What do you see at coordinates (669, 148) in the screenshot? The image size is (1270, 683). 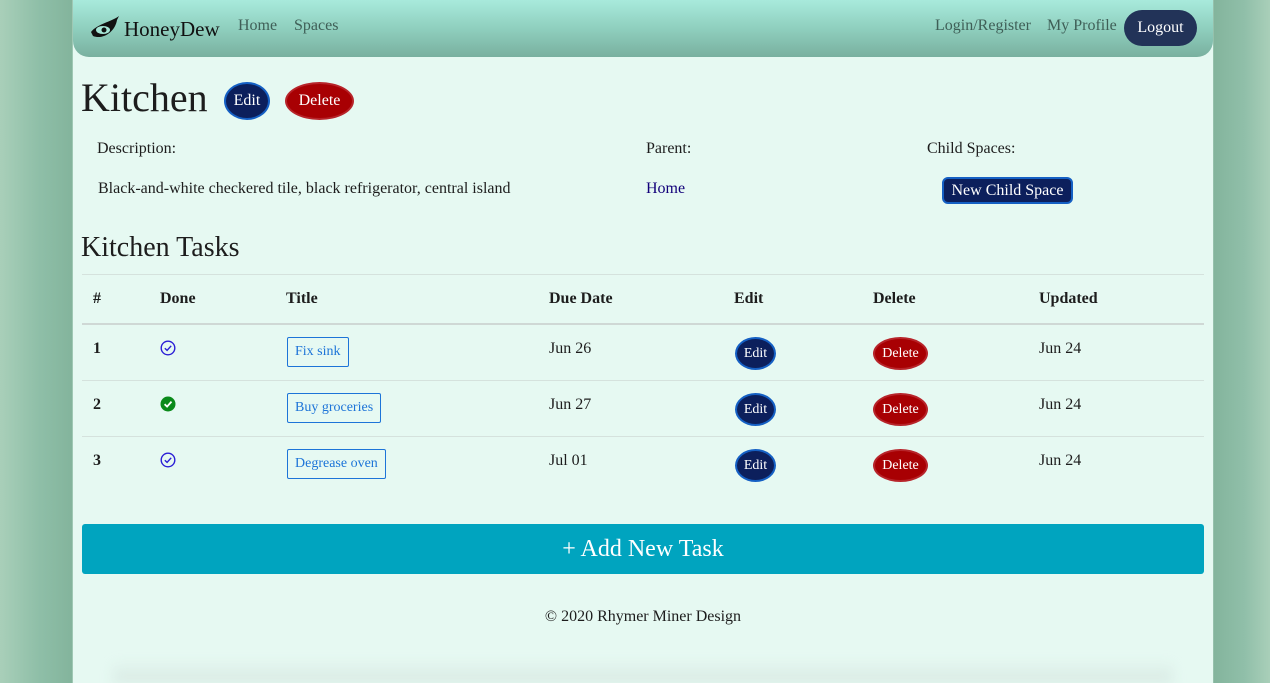 I see `parent-label: Parent:` at bounding box center [669, 148].